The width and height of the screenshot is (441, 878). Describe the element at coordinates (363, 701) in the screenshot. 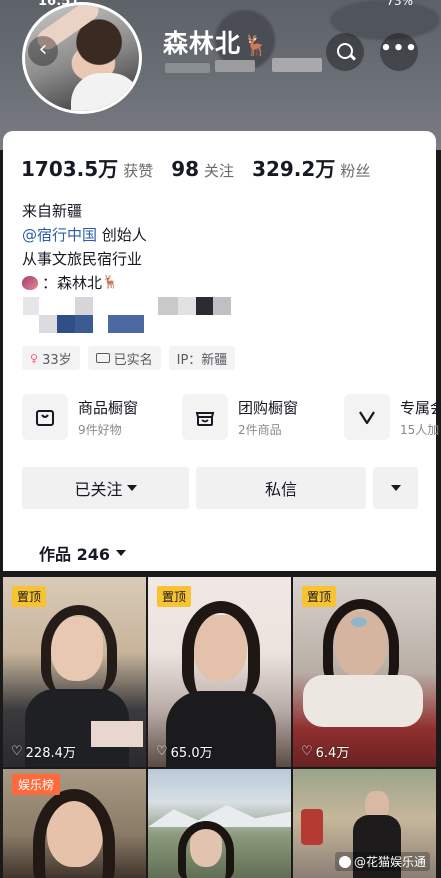

I see `figure-scarf` at that location.